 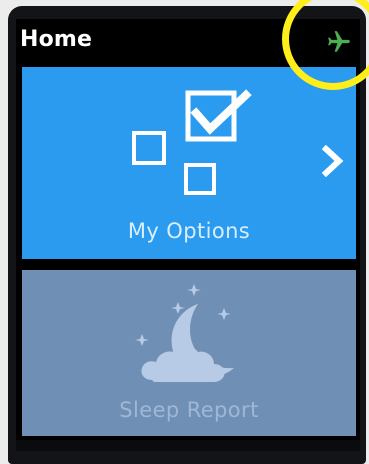 I want to click on my-options-label: My Options, so click(x=189, y=231).